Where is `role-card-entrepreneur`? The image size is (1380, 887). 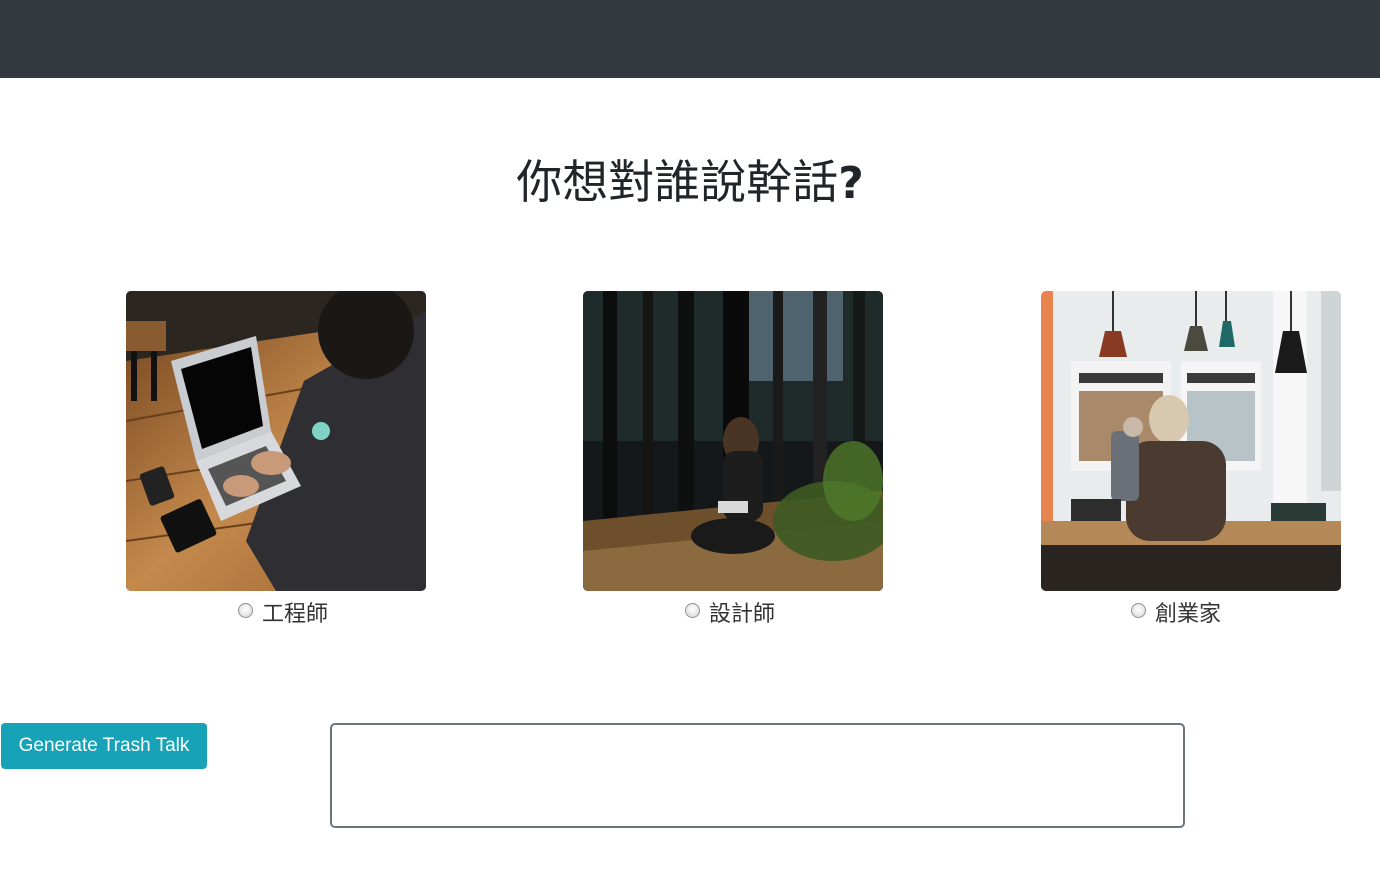 role-card-entrepreneur is located at coordinates (1191, 441).